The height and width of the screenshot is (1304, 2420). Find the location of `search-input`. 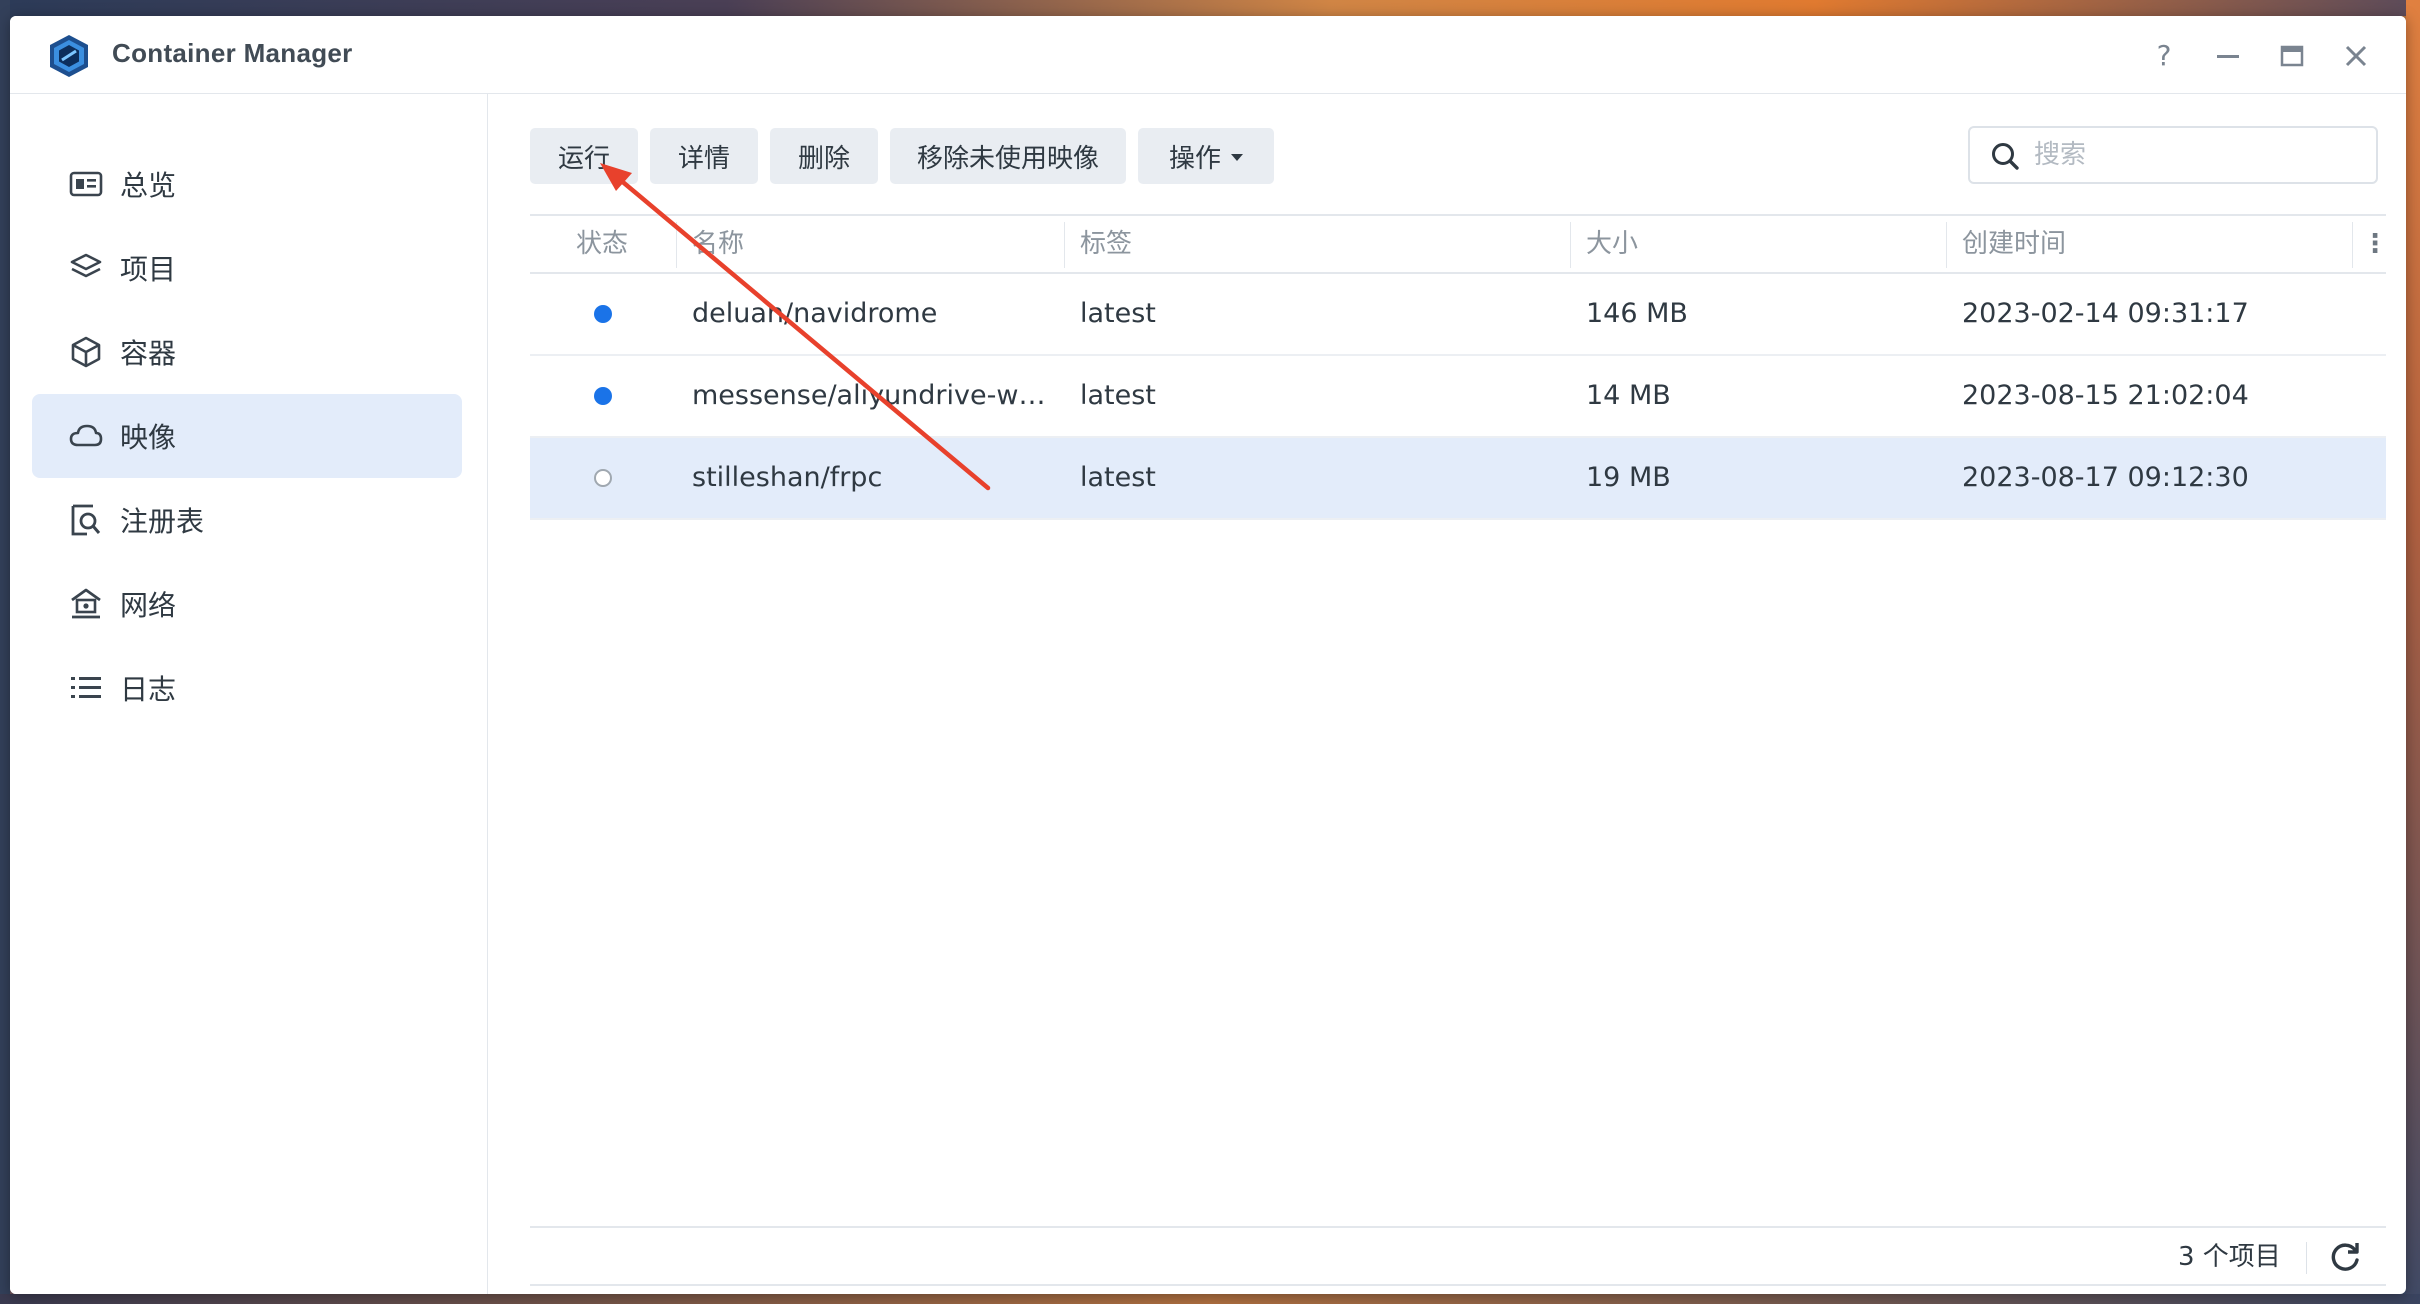

search-input is located at coordinates (2199, 155).